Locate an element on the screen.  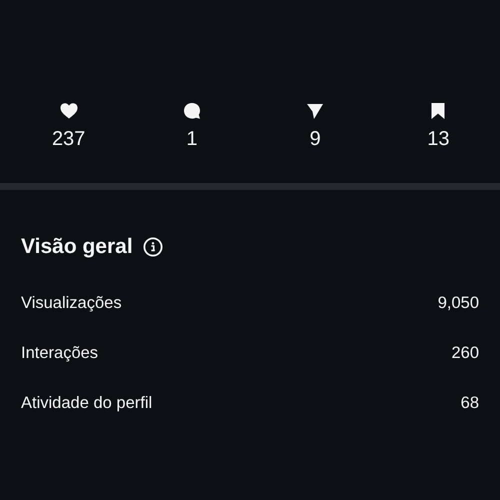
metric-value: 260 is located at coordinates (465, 353).